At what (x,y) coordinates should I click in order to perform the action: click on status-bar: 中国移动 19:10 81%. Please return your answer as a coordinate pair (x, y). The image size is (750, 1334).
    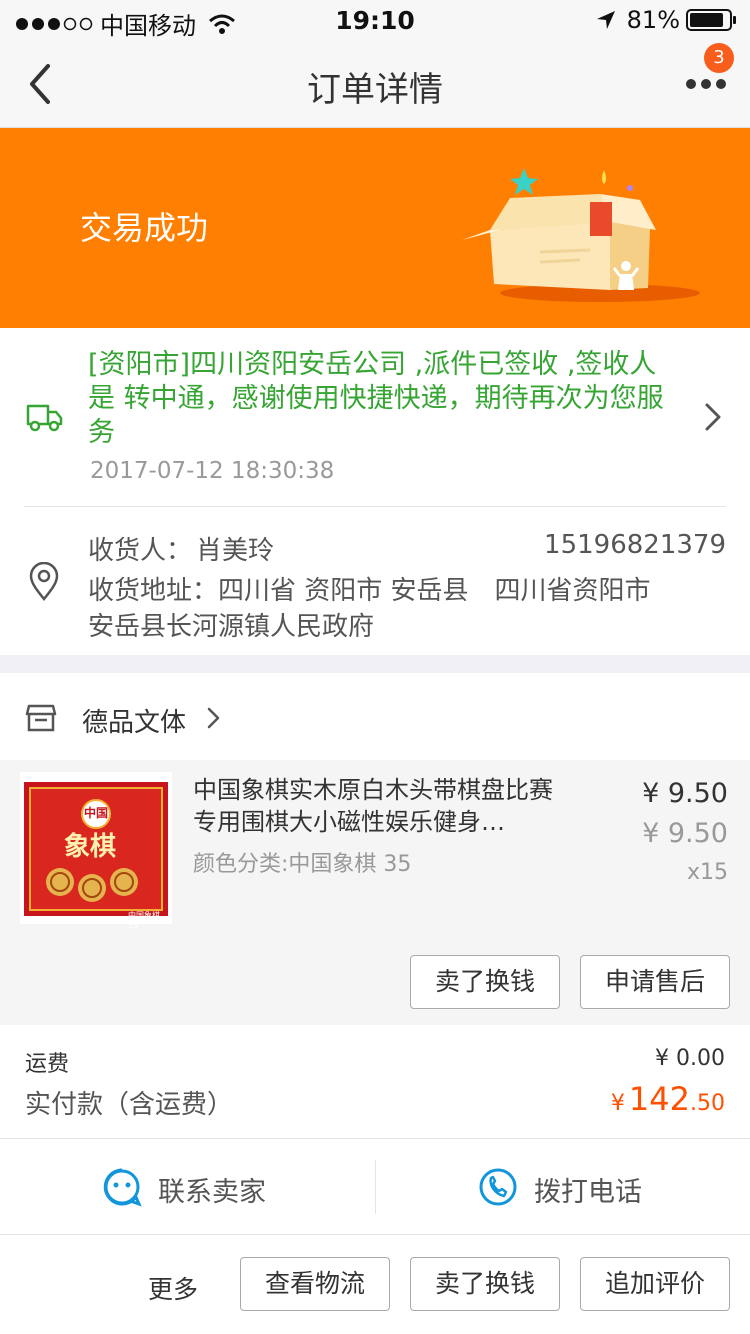
    Looking at the image, I should click on (375, 20).